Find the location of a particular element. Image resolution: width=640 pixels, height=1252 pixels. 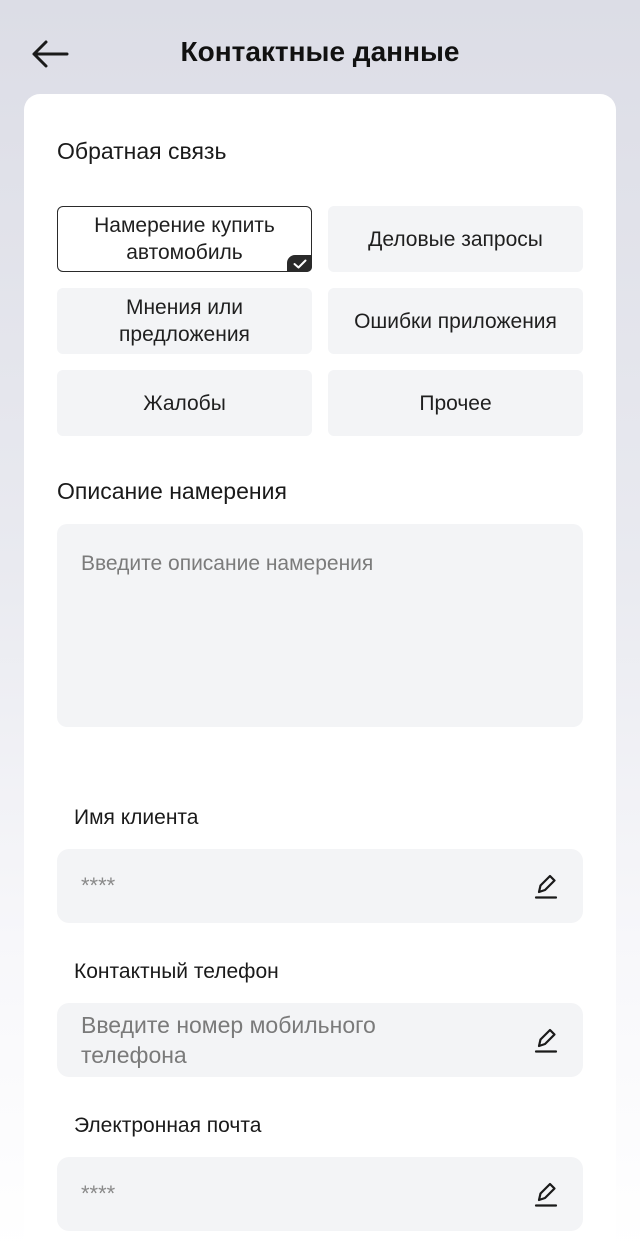

check-icon is located at coordinates (299, 263).